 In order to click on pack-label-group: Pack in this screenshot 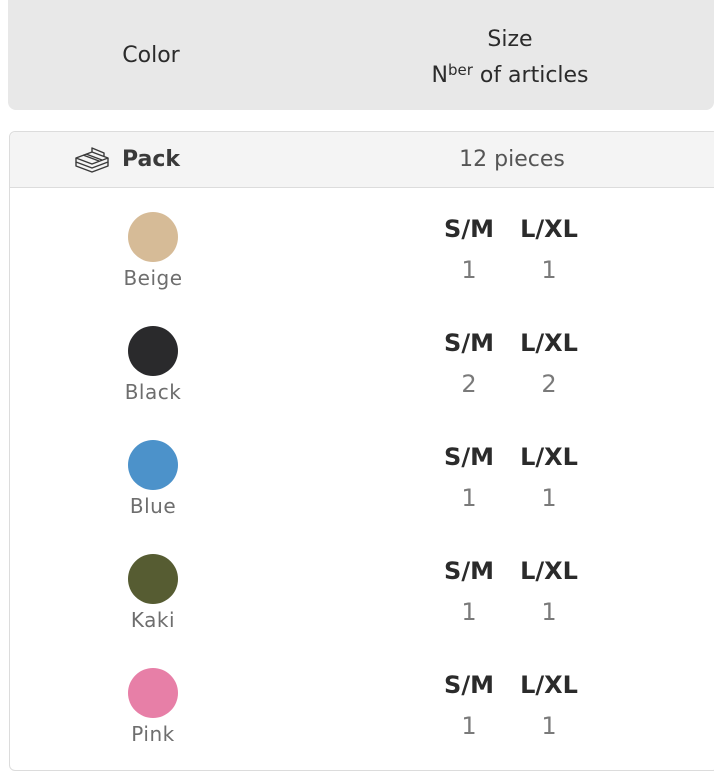, I will do `click(127, 159)`.